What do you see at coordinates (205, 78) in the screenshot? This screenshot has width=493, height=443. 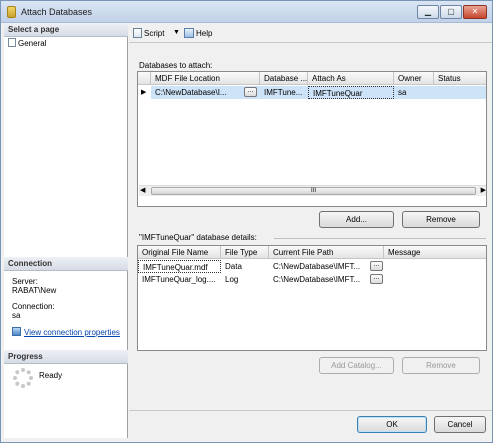 I see `column-header-mdf: MDF File Location` at bounding box center [205, 78].